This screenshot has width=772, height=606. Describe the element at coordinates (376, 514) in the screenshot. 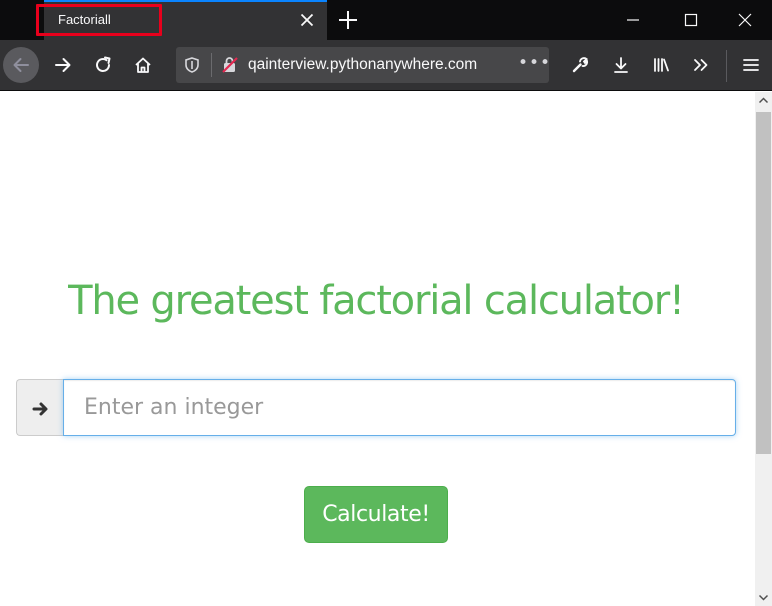

I see `calculate-button: Calculate!` at that location.